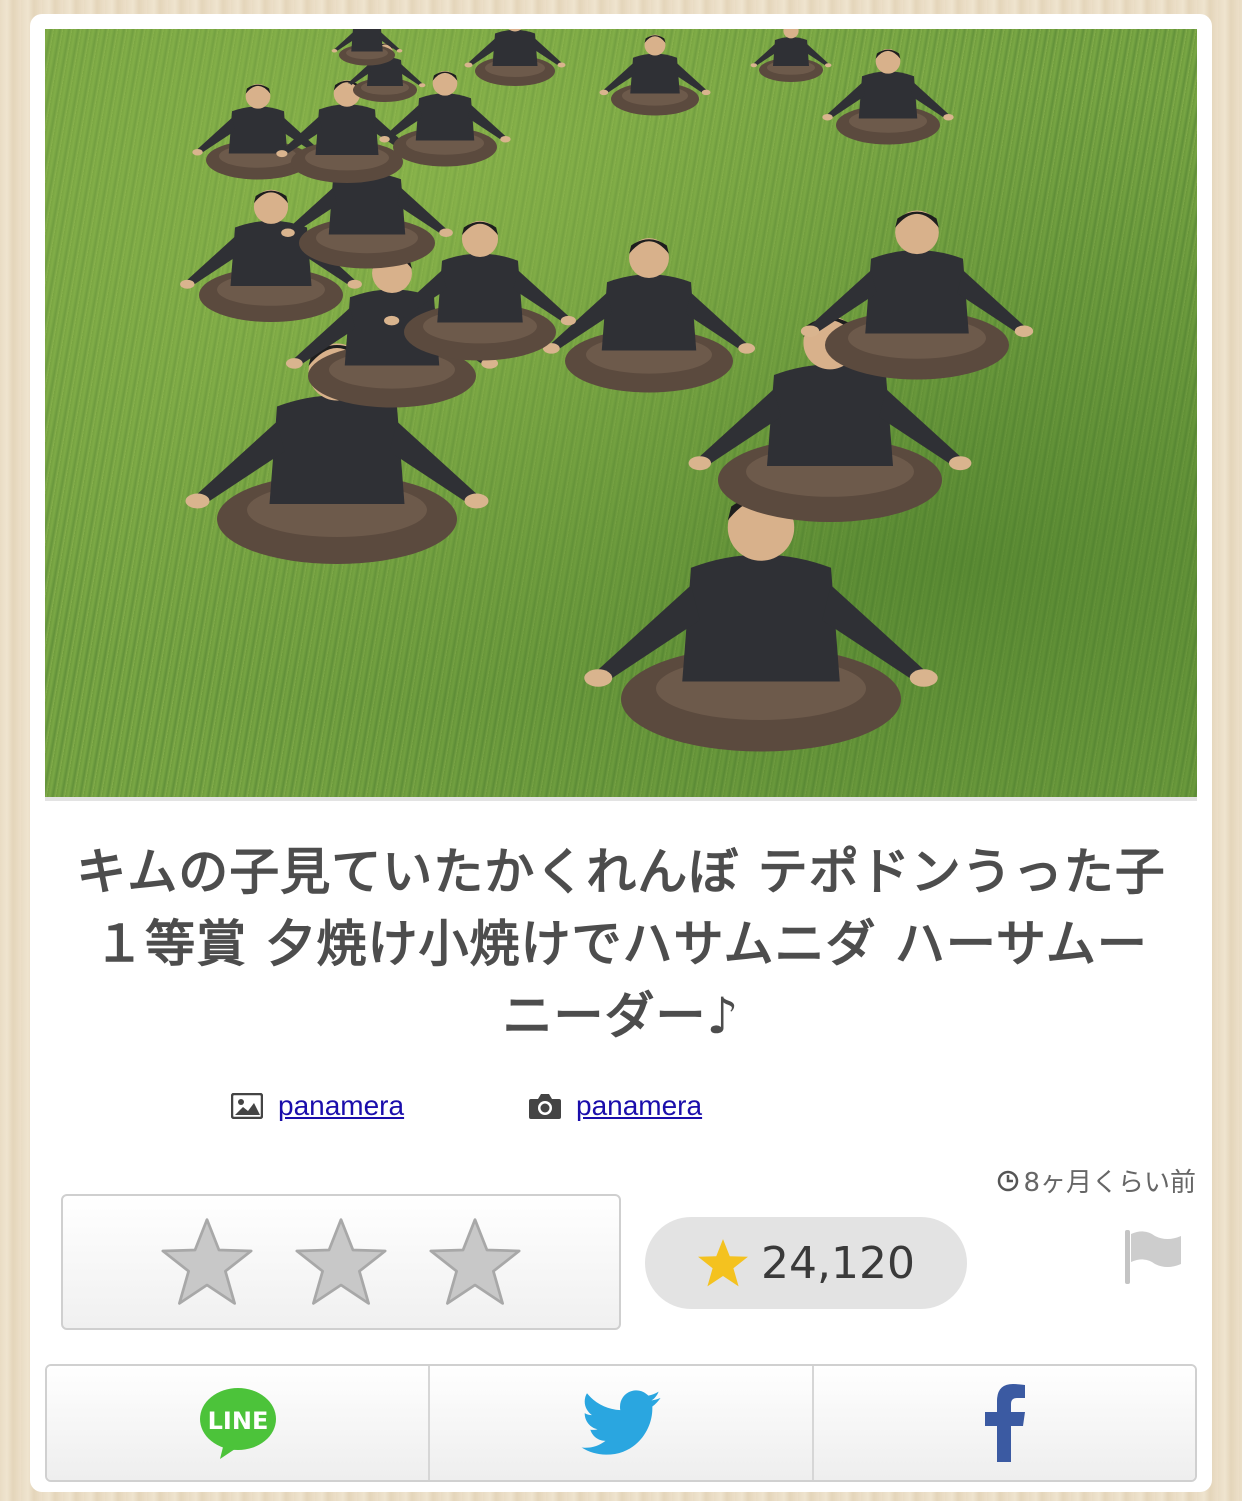 The image size is (1242, 1501). I want to click on flag-icon, so click(1153, 1256).